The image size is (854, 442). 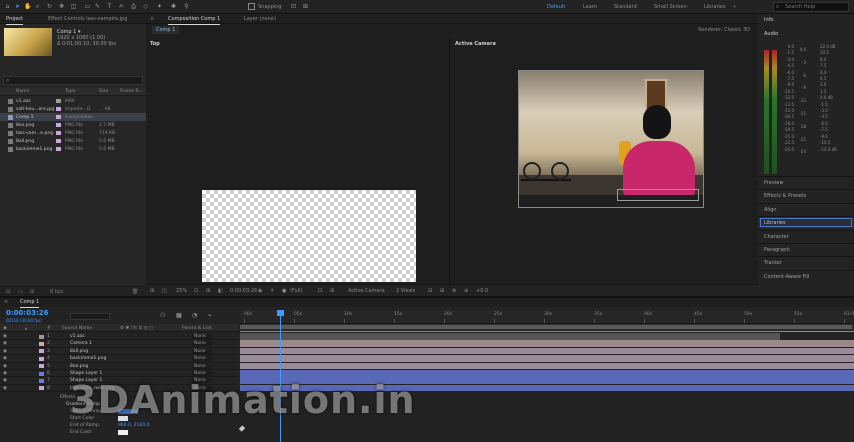 What do you see at coordinates (37, 6) in the screenshot?
I see `zoom-tool-icon: ⌕` at bounding box center [37, 6].